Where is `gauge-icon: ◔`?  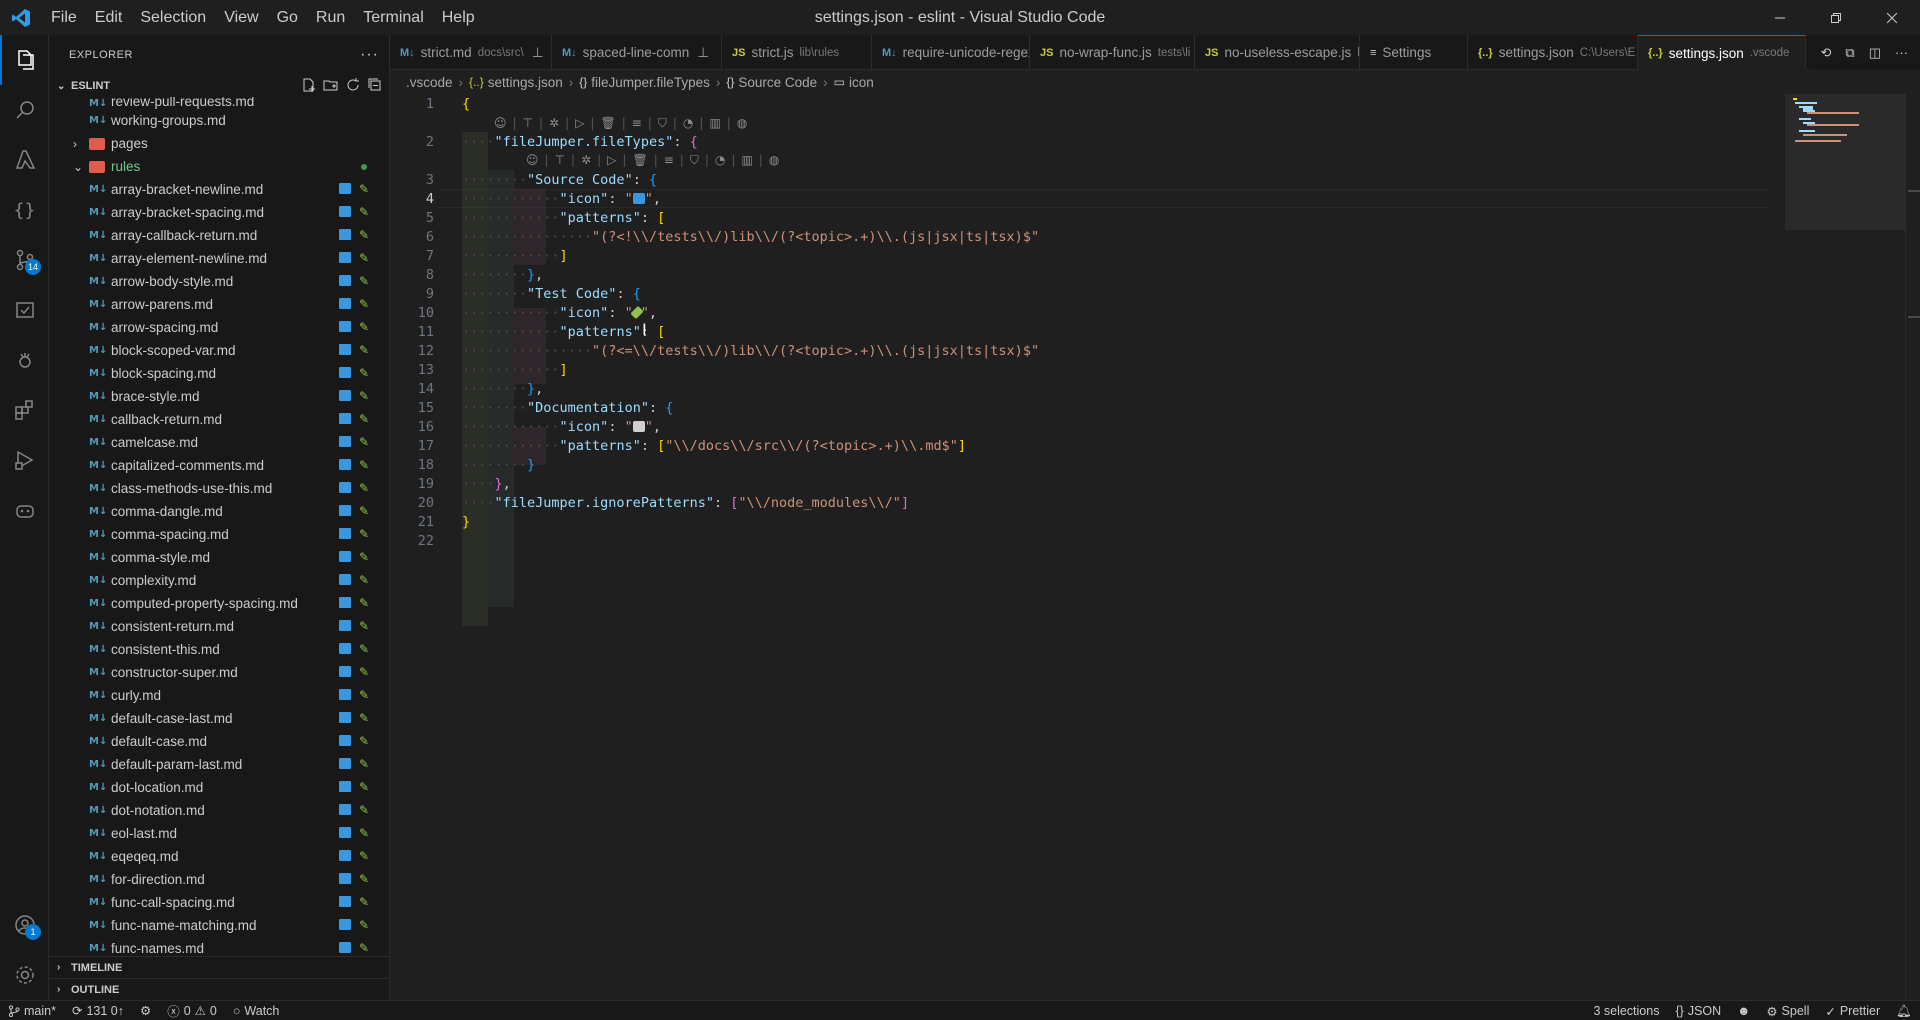 gauge-icon: ◔ is located at coordinates (720, 160).